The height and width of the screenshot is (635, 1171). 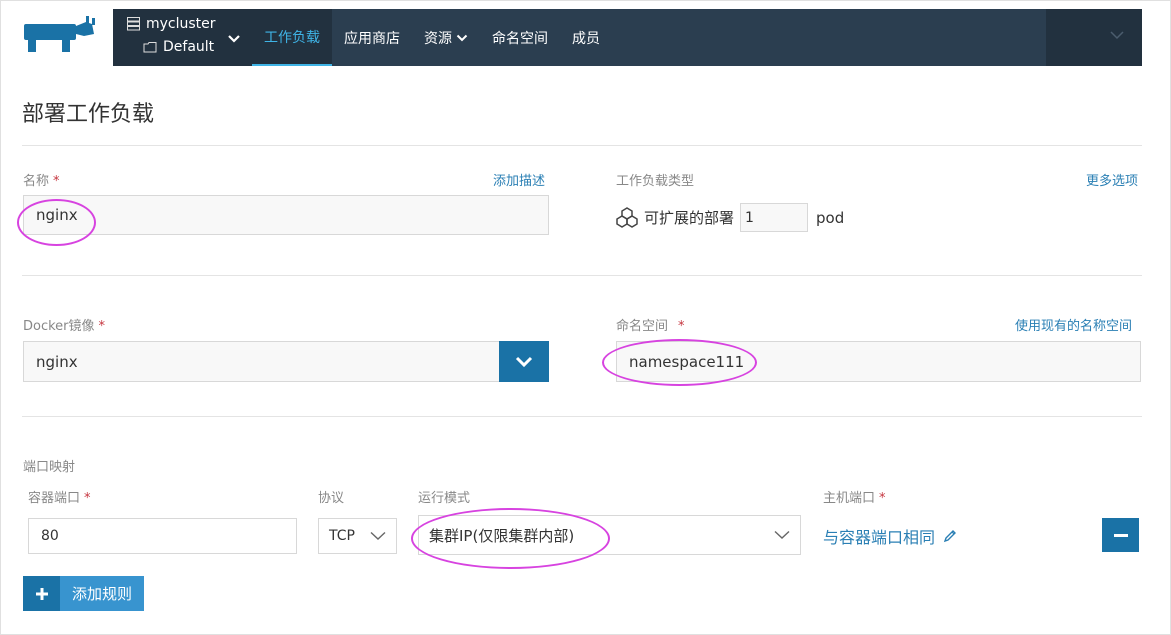 I want to click on docker-image-input: nginx, so click(x=261, y=361).